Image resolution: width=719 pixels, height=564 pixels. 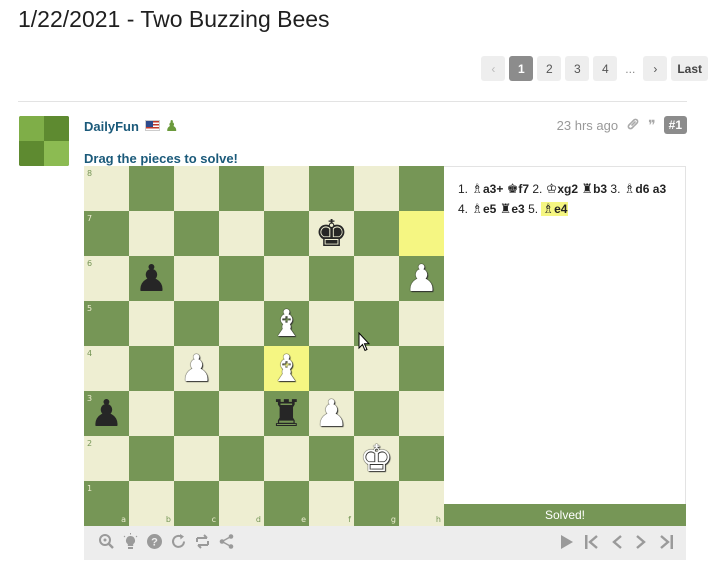 I want to click on play-icon, so click(x=566, y=543).